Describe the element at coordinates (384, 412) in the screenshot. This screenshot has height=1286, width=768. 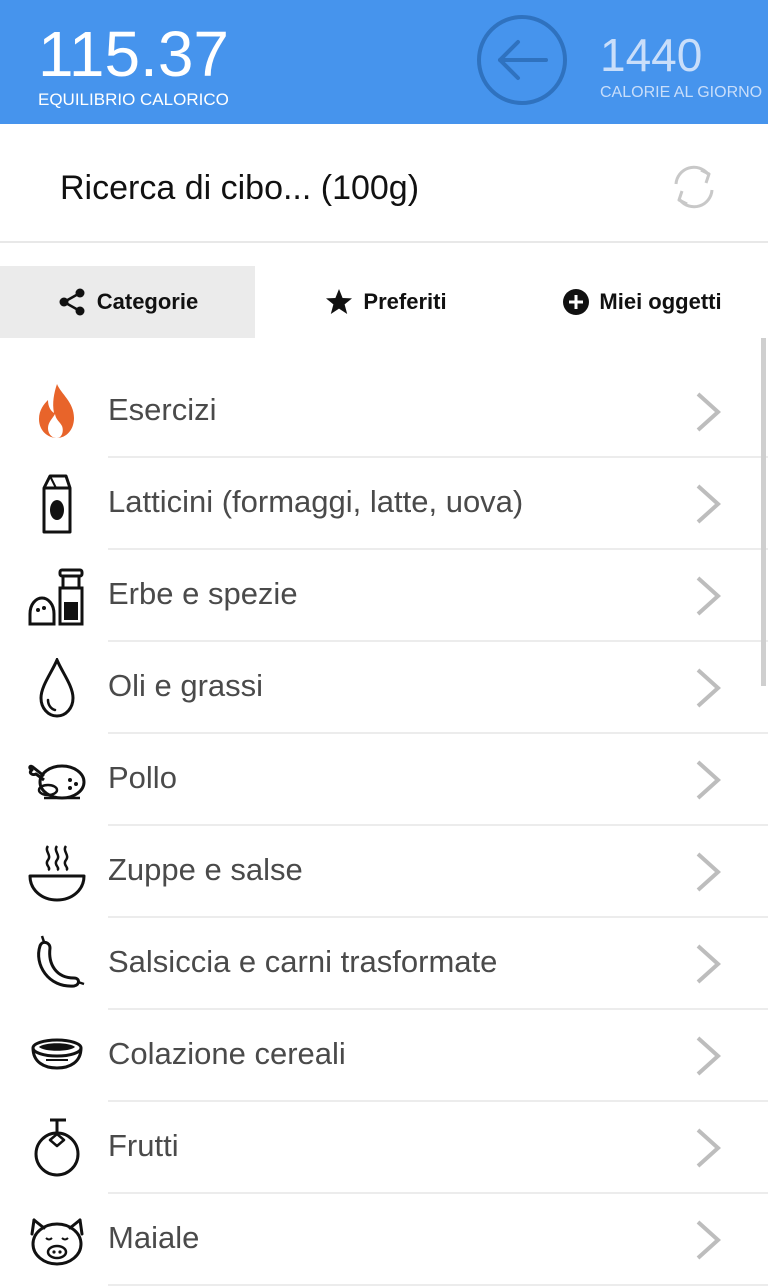
I see `list-item: Esercizi` at that location.